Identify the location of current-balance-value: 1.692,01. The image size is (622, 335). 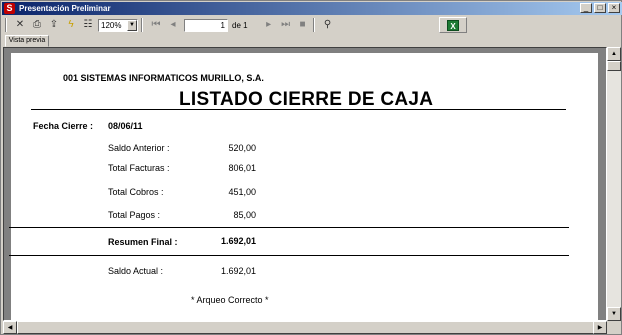
(238, 271).